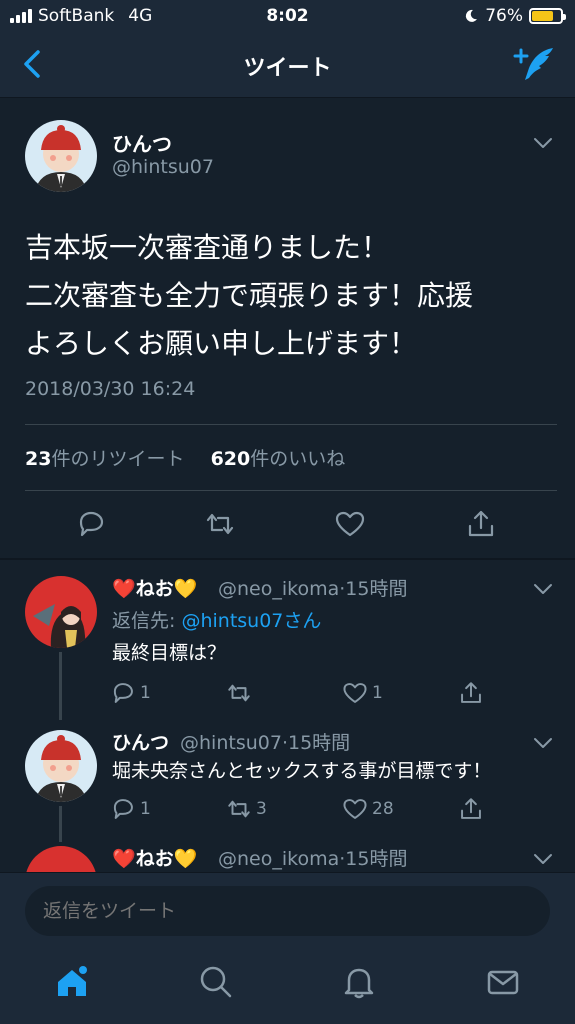  What do you see at coordinates (287, 911) in the screenshot?
I see `reply-input` at bounding box center [287, 911].